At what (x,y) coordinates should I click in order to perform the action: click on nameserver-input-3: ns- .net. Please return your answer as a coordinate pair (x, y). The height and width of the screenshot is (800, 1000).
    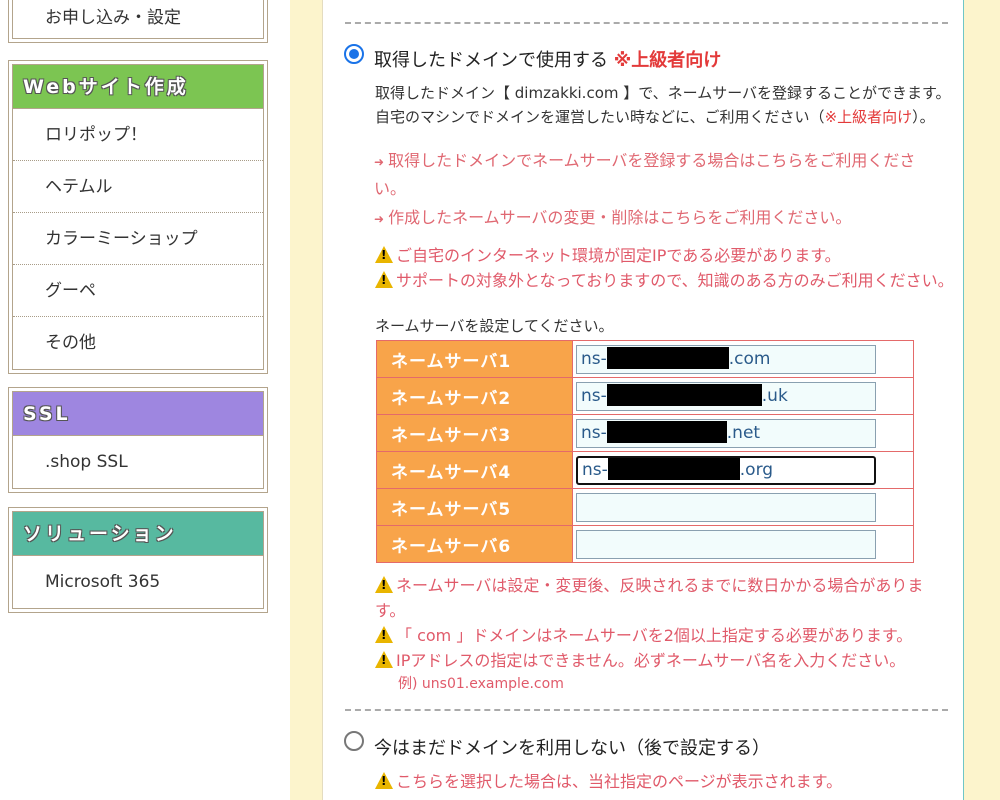
    Looking at the image, I should click on (726, 433).